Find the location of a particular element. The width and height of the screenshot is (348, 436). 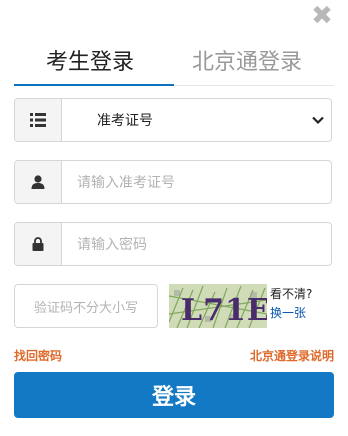

chevron-down-icon is located at coordinates (318, 120).